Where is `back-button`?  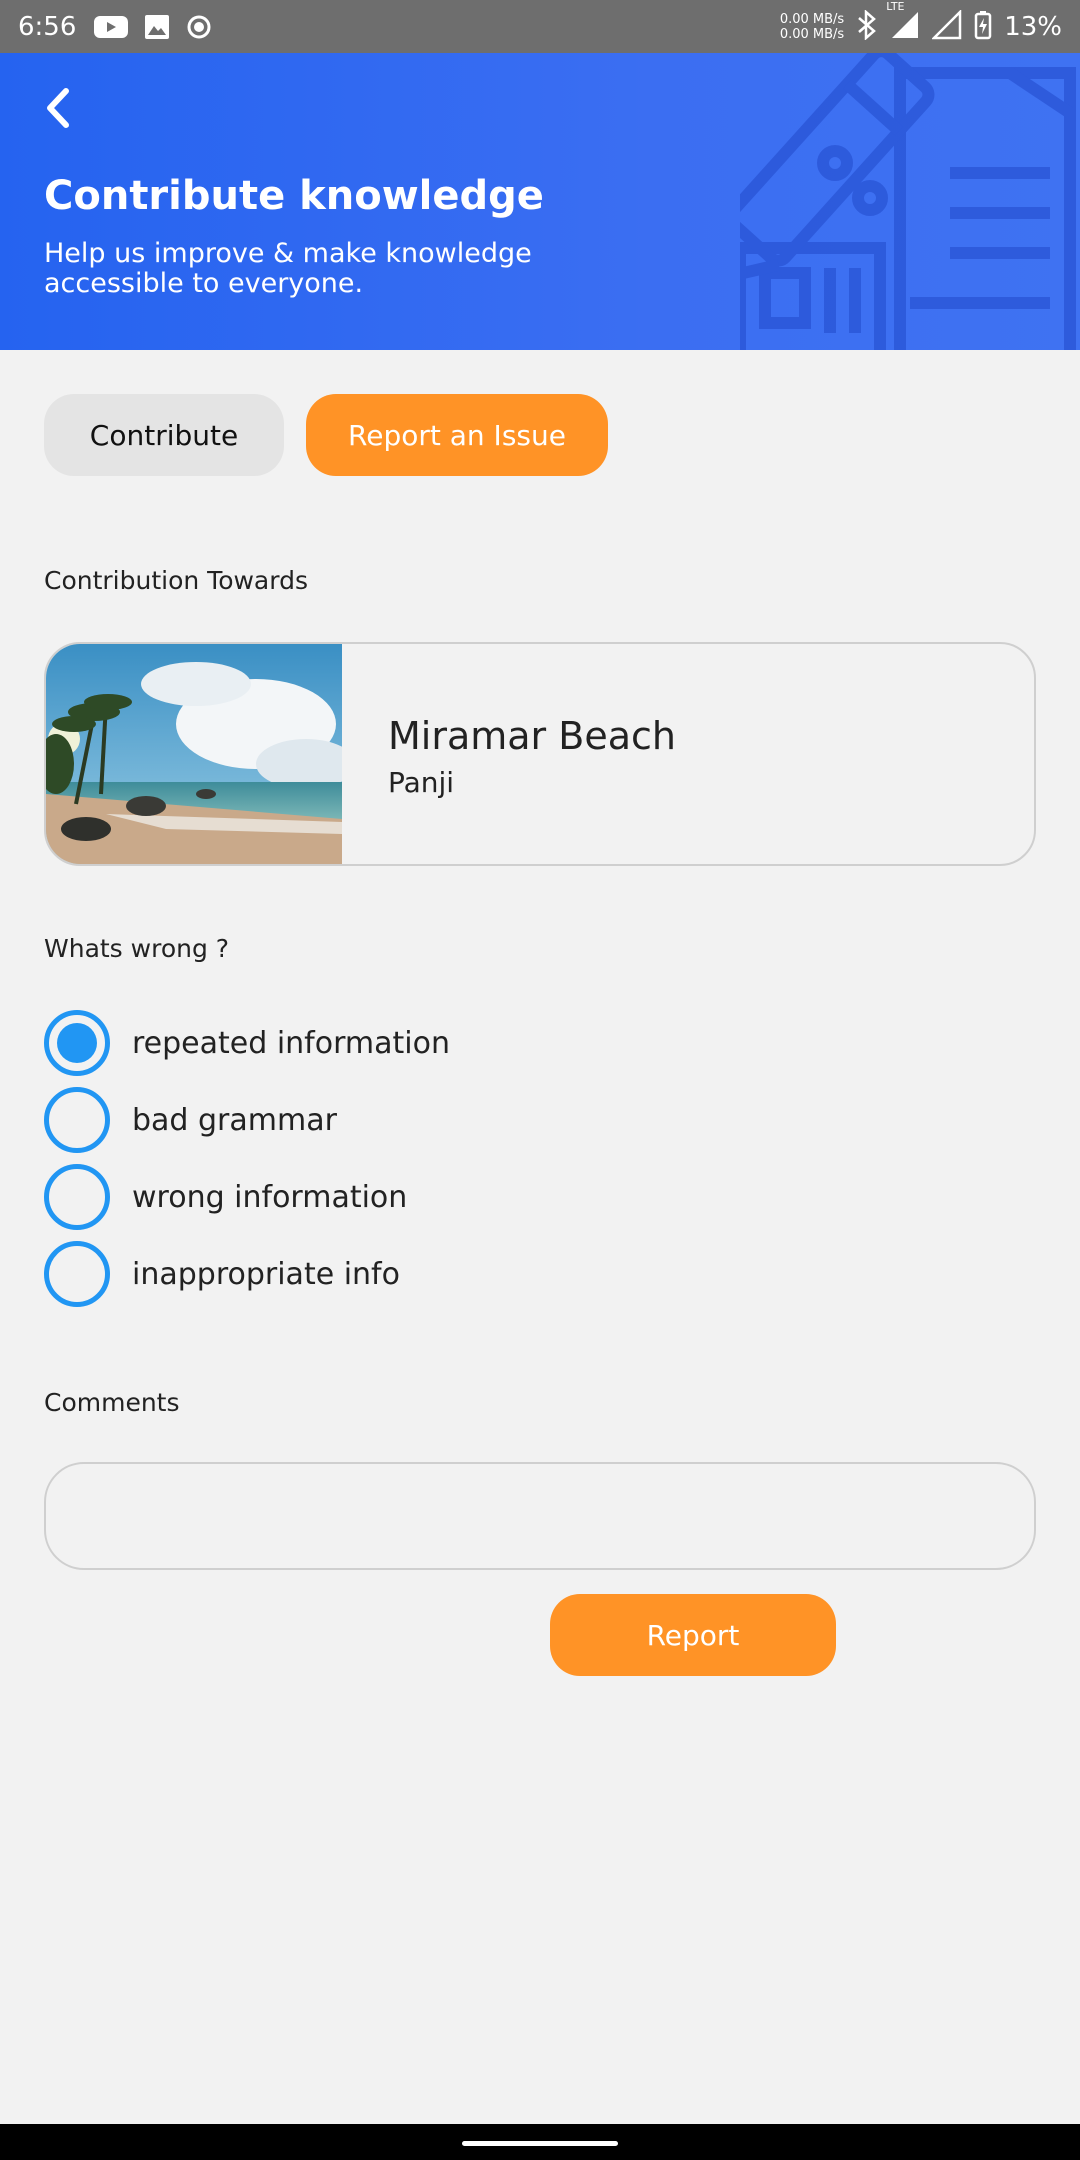 back-button is located at coordinates (58, 108).